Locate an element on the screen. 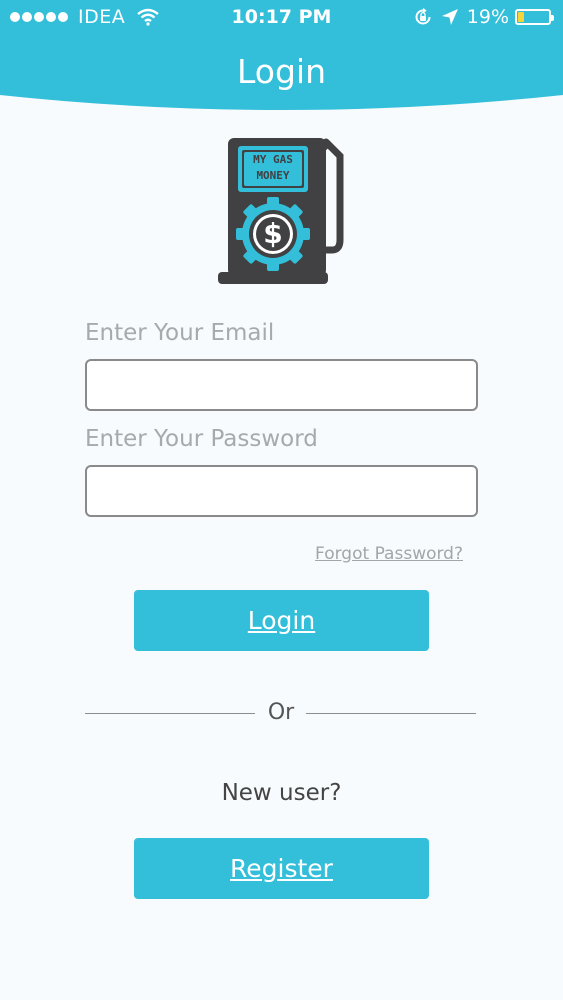 This screenshot has width=563, height=1000. status-right: 19% is located at coordinates (483, 17).